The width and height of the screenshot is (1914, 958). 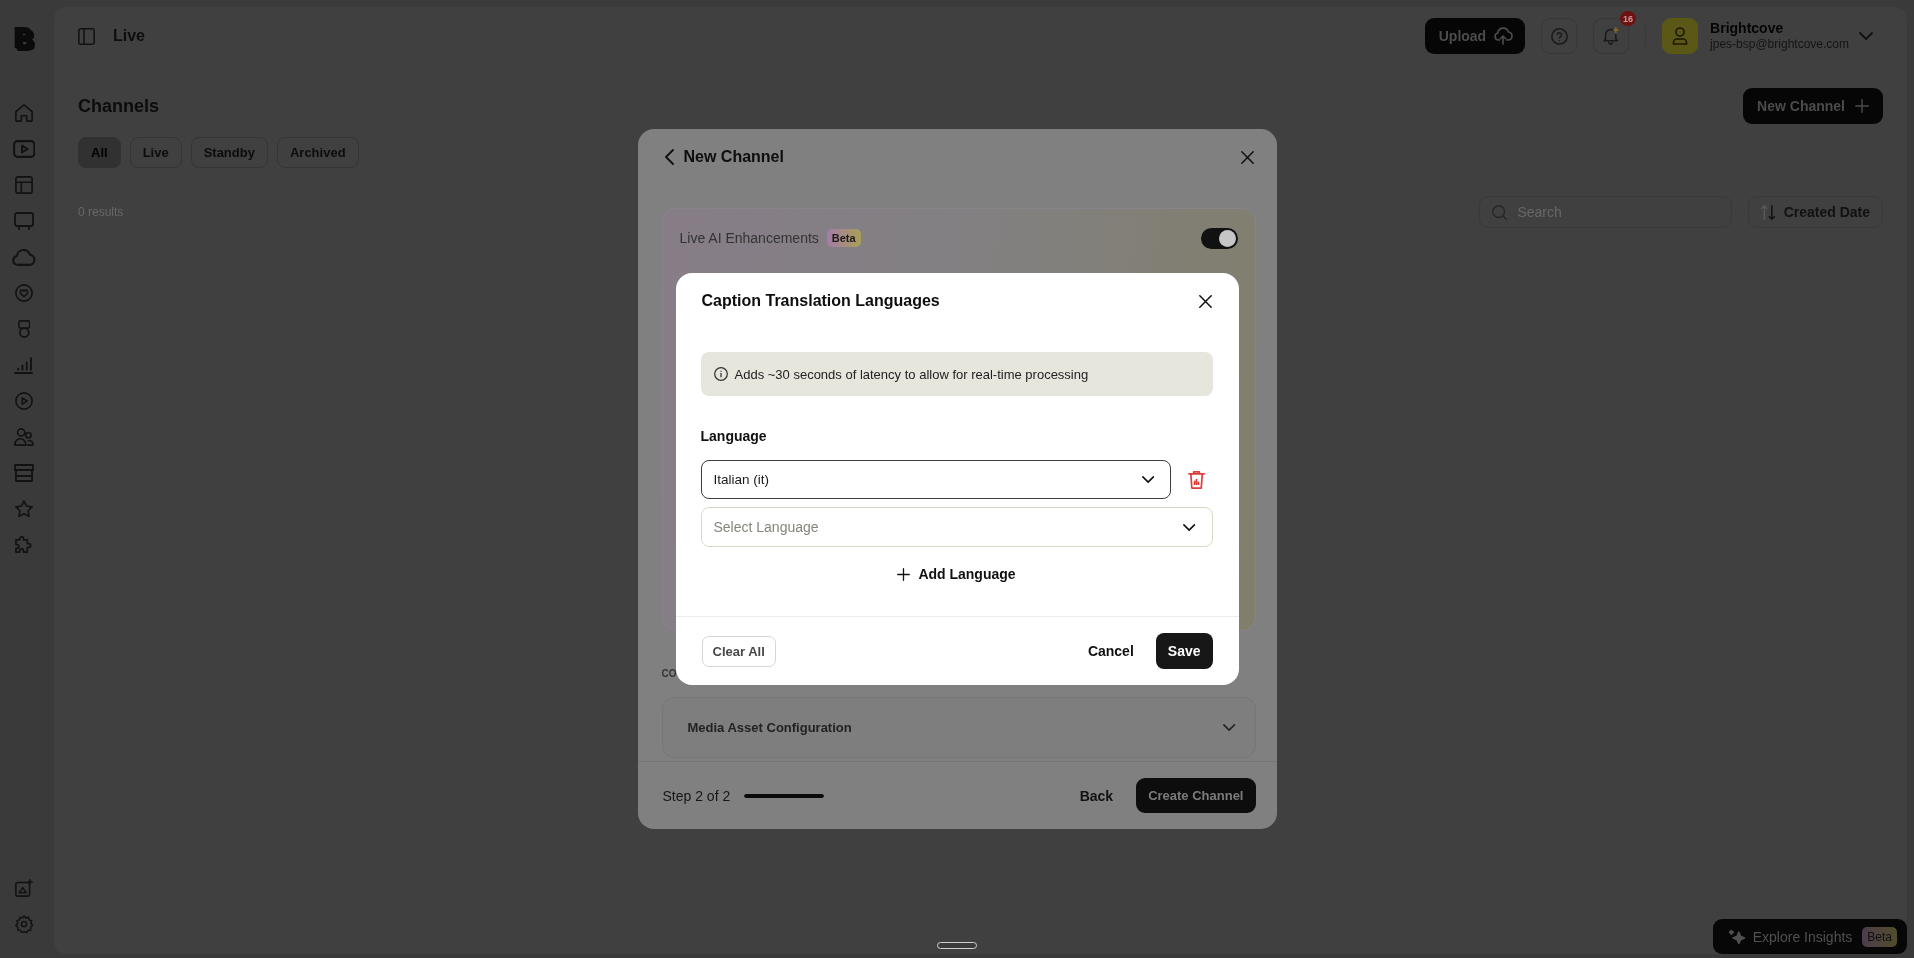 I want to click on help-icon, so click(x=1559, y=36).